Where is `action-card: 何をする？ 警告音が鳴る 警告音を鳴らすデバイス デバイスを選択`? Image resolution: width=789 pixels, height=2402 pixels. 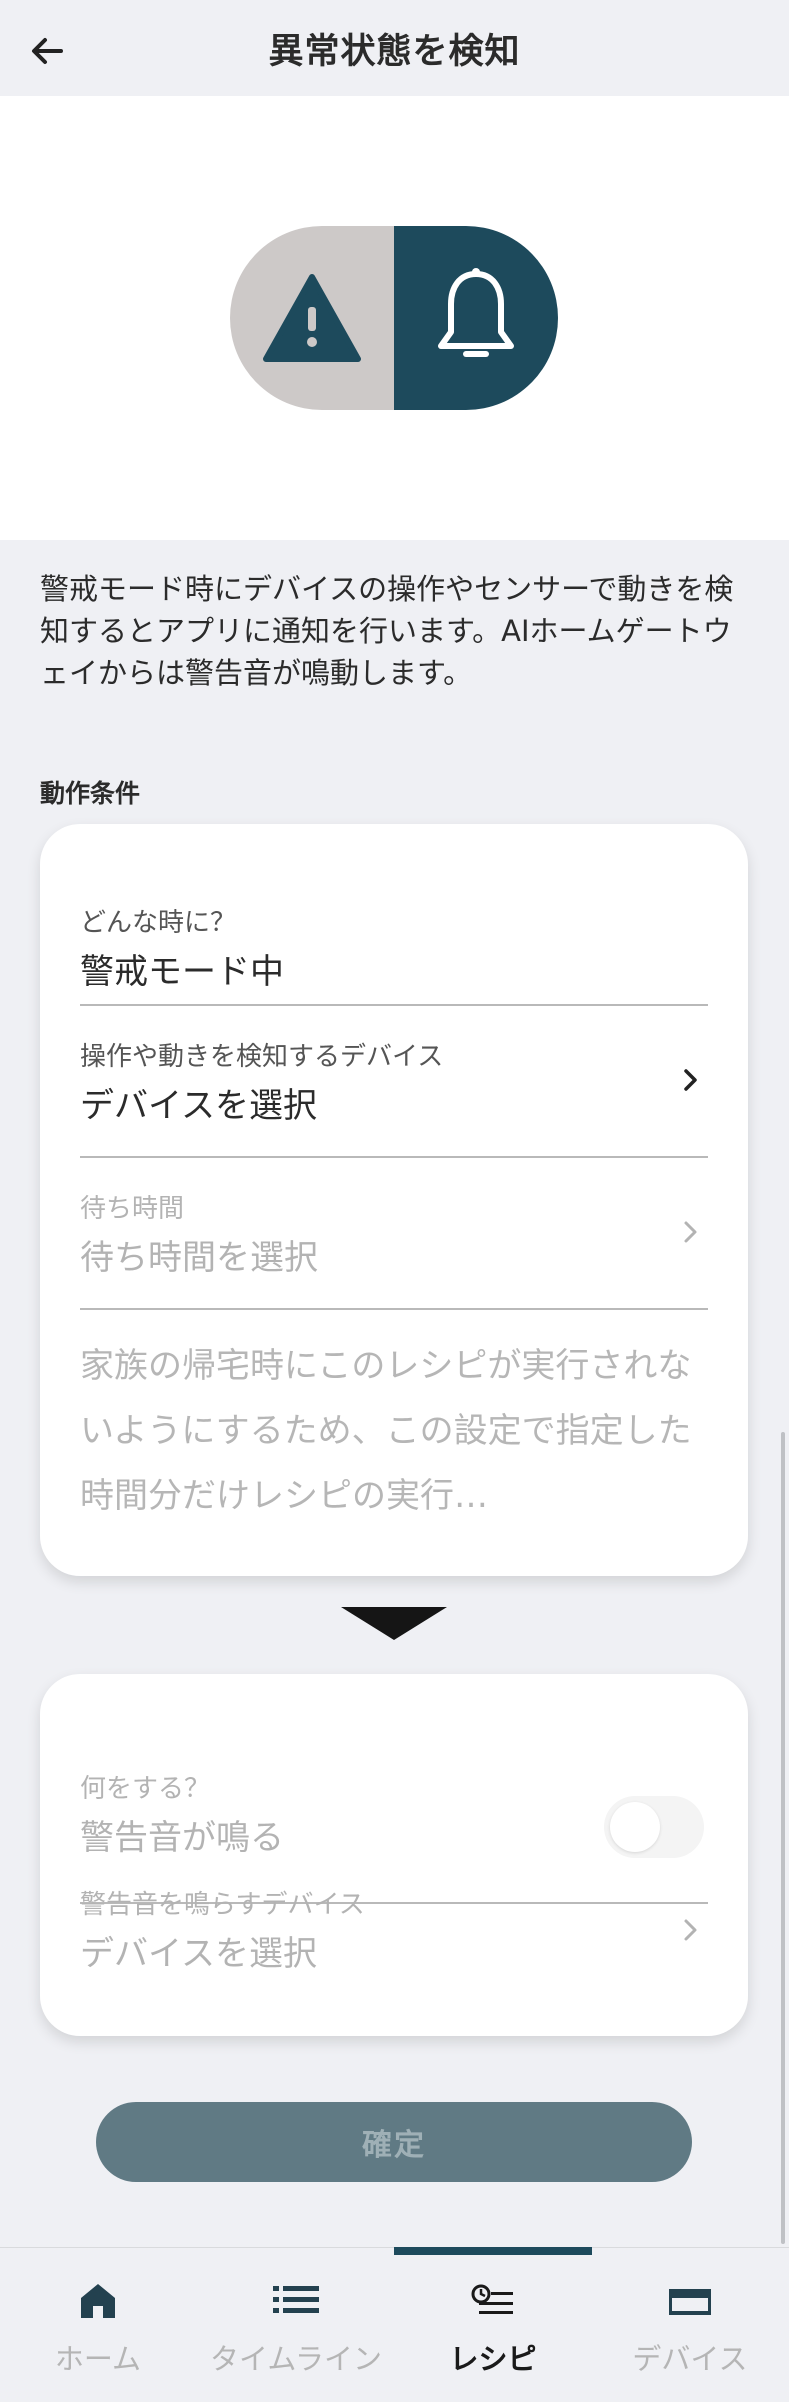 action-card: 何をする？ 警告音が鳴る 警告音を鳴らすデバイス デバイスを選択 is located at coordinates (394, 1855).